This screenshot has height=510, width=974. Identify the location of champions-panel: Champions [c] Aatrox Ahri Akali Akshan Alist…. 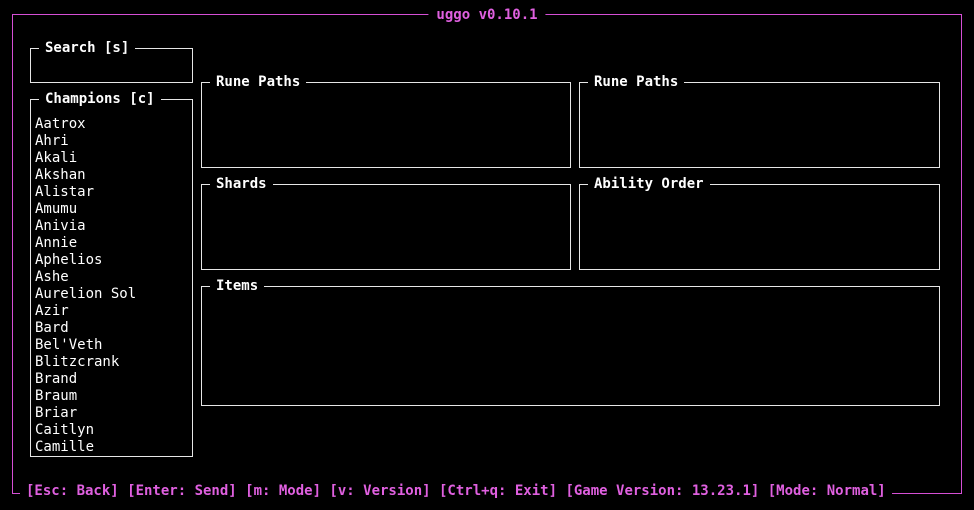
(111, 273).